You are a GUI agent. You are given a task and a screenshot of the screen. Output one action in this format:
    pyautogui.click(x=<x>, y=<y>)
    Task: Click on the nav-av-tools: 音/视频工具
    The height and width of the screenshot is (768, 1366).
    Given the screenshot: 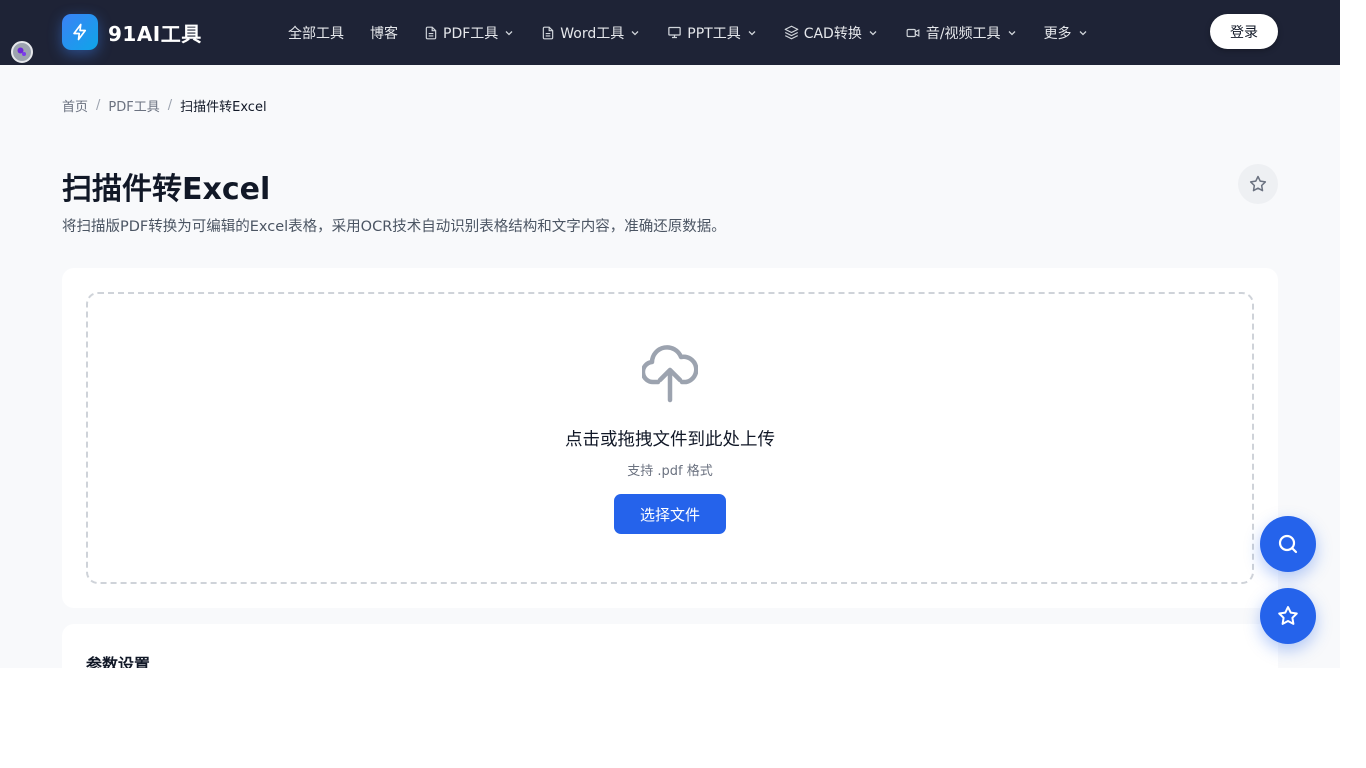 What is the action you would take?
    pyautogui.click(x=961, y=33)
    